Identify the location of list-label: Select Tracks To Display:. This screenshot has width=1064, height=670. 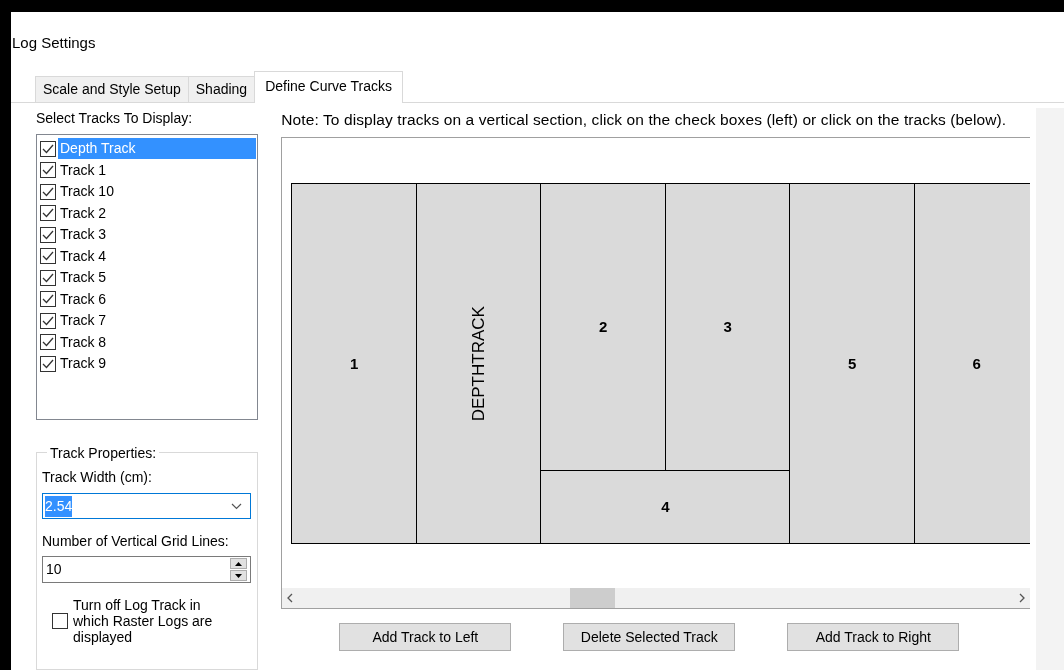
(115, 118).